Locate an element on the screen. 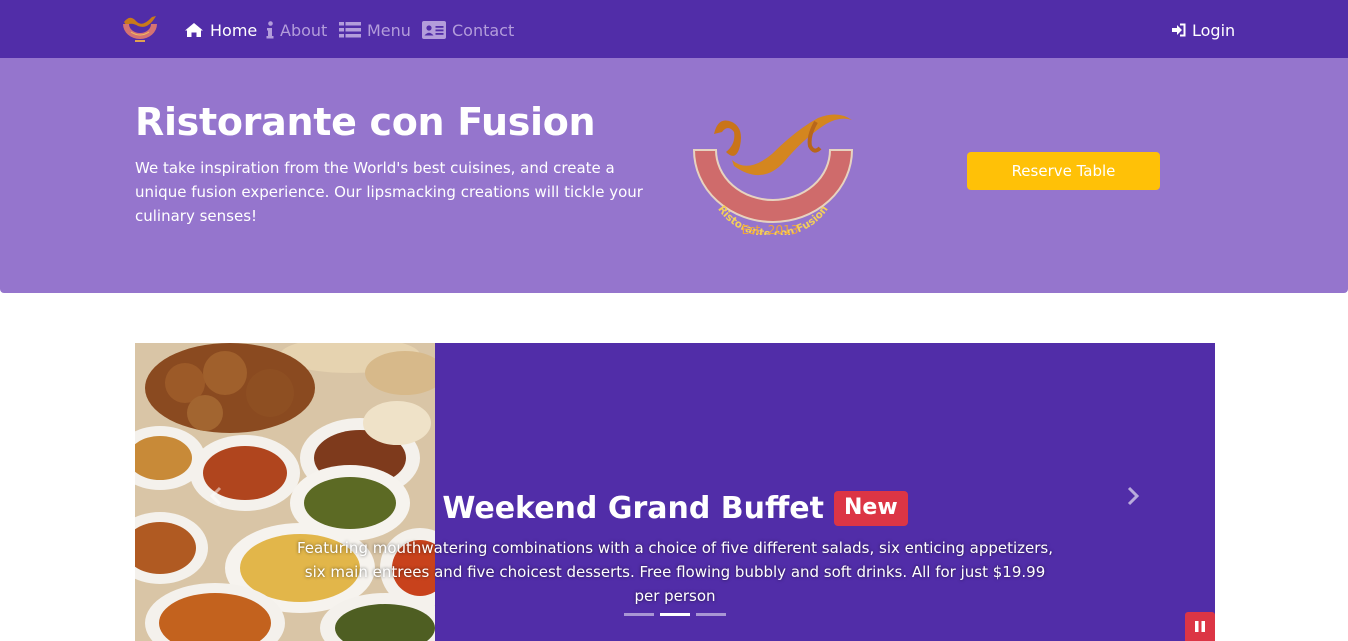  nav-item-label: Menu is located at coordinates (389, 30).